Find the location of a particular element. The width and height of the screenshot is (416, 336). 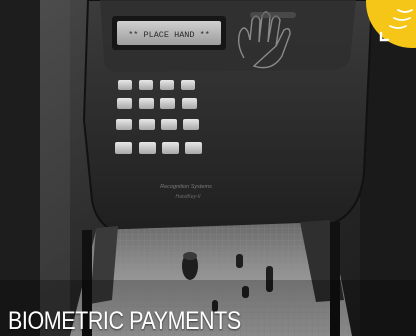

corner-logo-icon is located at coordinates (386, 28).